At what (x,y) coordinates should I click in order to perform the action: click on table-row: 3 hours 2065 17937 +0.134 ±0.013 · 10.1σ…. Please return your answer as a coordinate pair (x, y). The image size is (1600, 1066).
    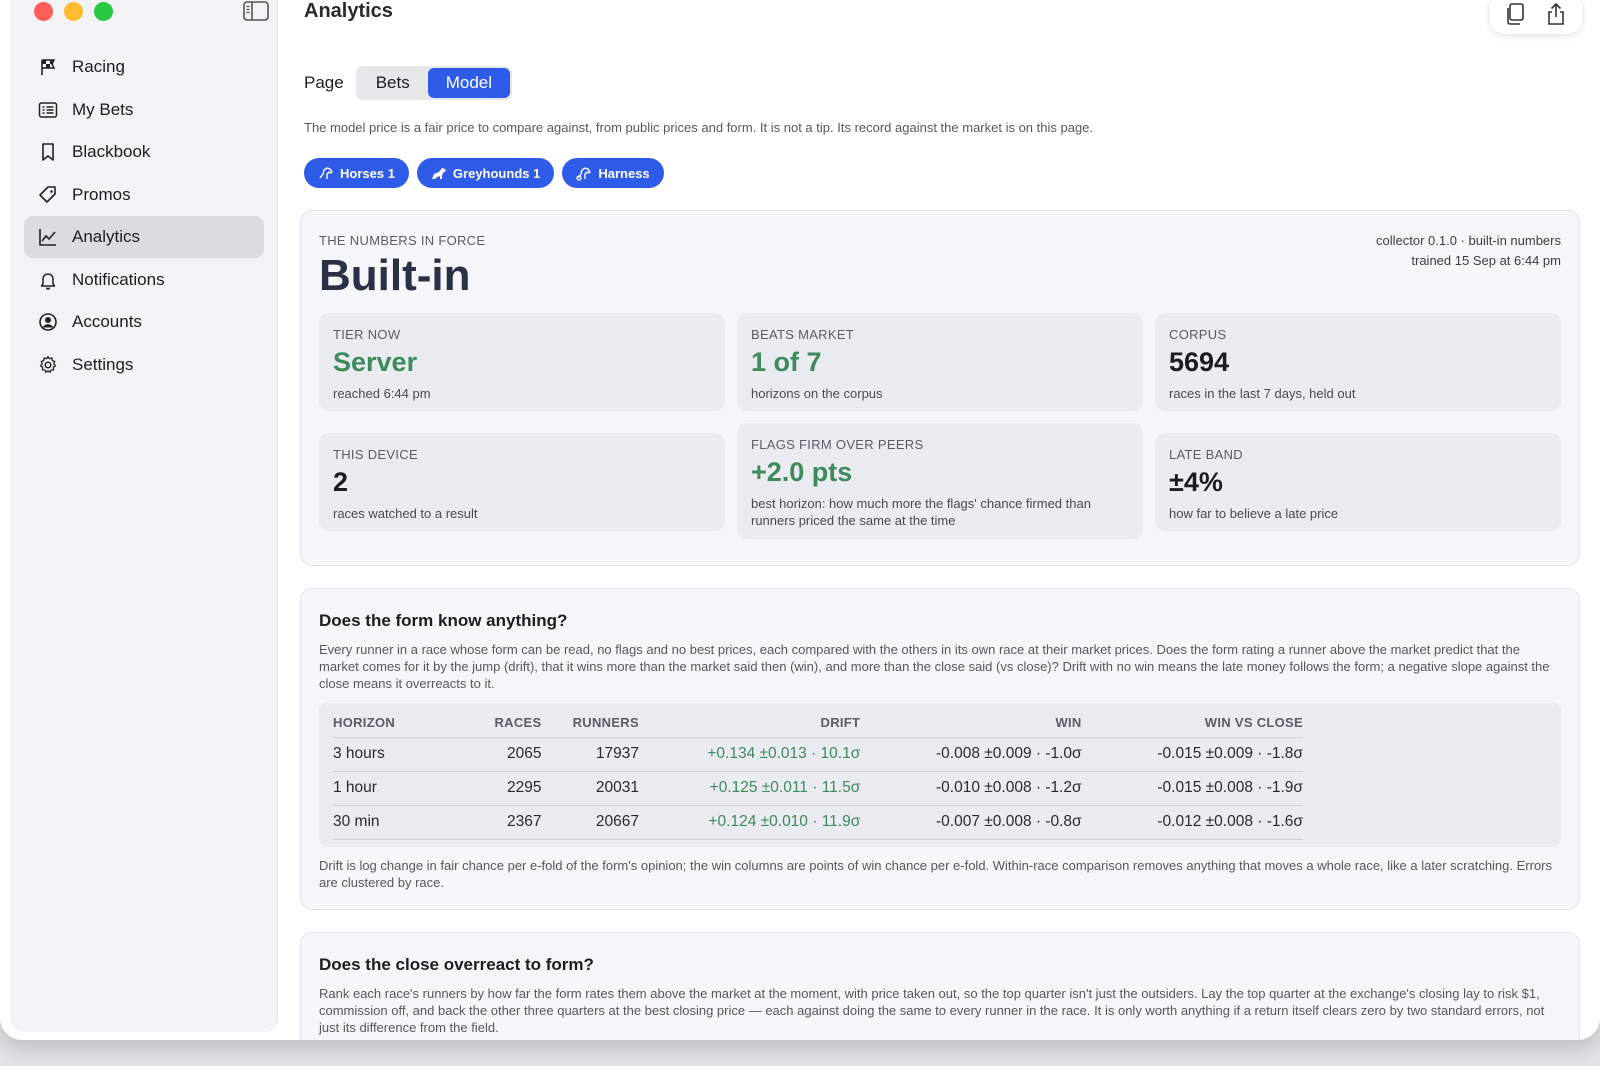
    Looking at the image, I should click on (818, 754).